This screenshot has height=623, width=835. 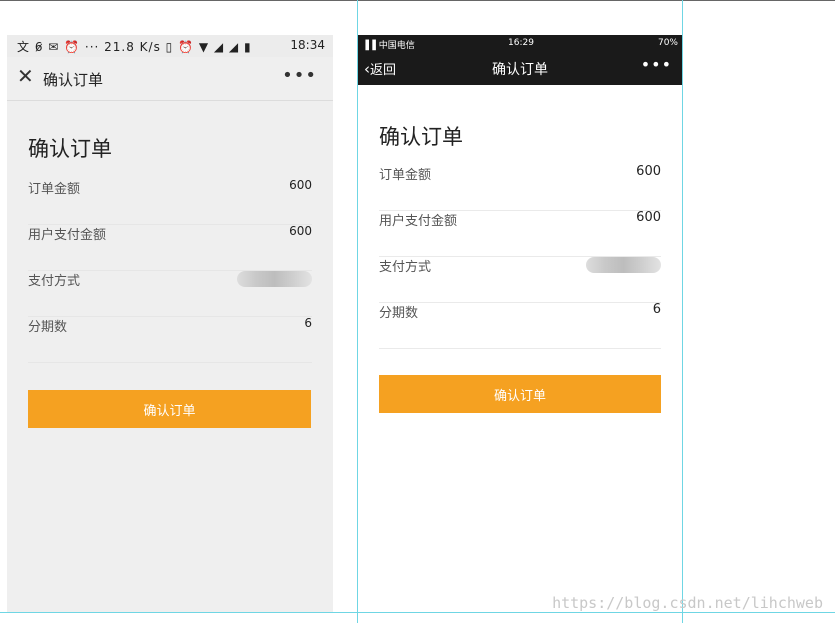 I want to click on status-time: 16:29, so click(x=521, y=43).